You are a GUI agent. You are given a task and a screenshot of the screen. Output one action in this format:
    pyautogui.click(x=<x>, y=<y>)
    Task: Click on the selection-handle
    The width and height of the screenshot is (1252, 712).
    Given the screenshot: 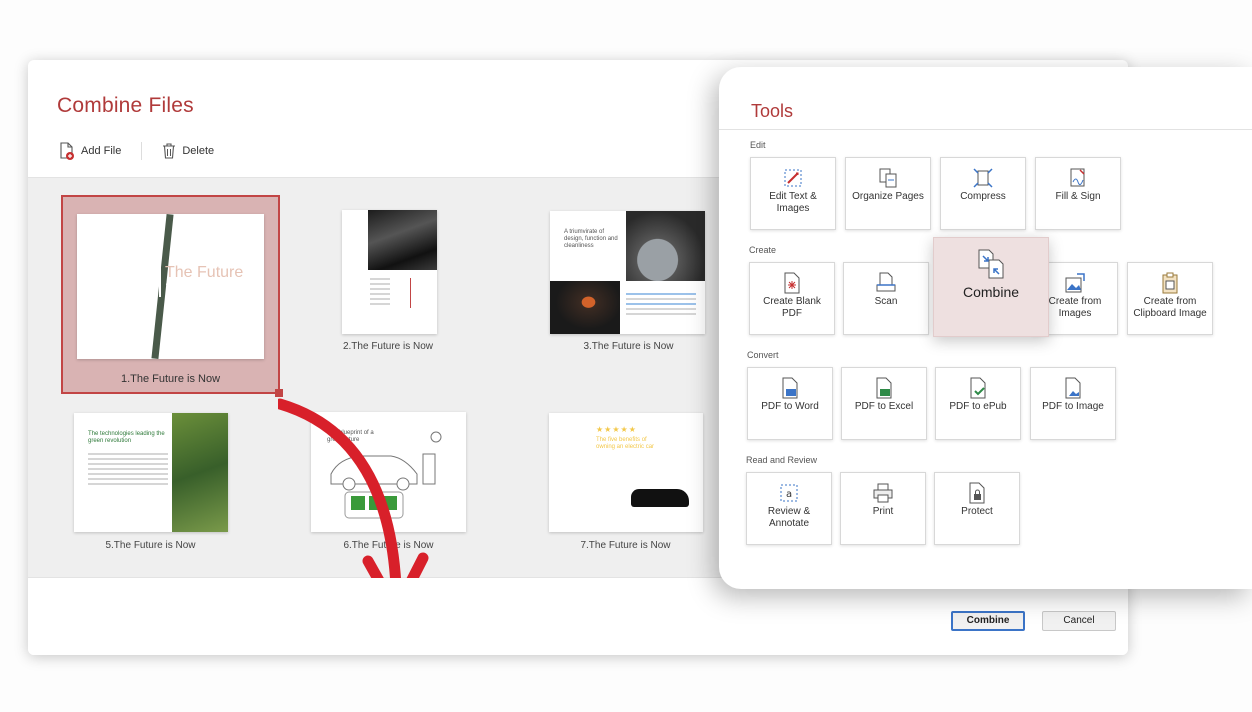 What is the action you would take?
    pyautogui.click(x=279, y=393)
    